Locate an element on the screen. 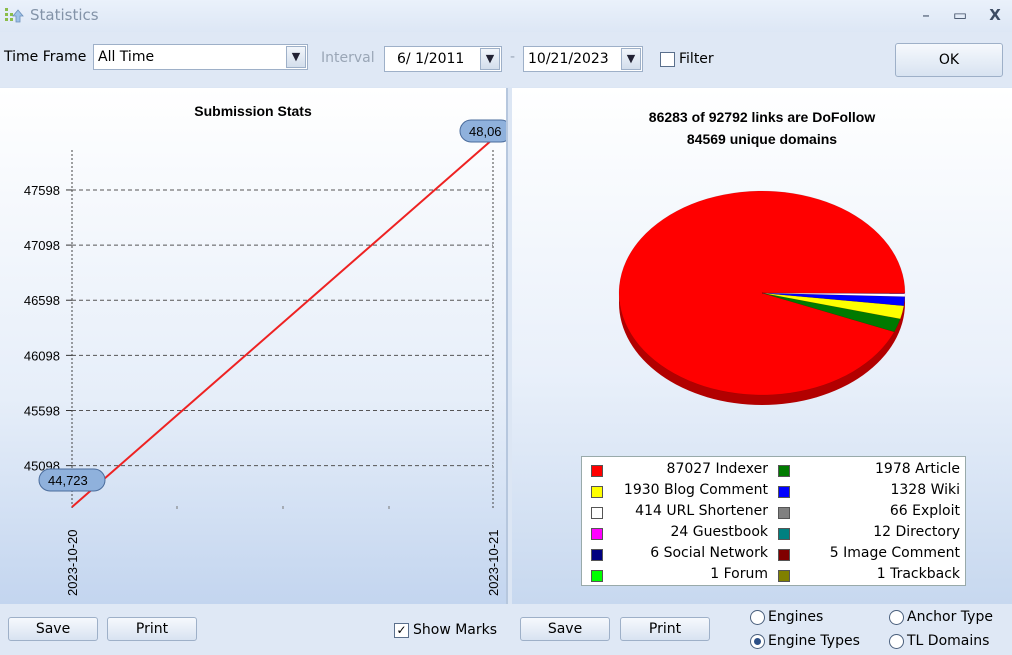  x-tick-label: 2023-10-20 is located at coordinates (72, 563).